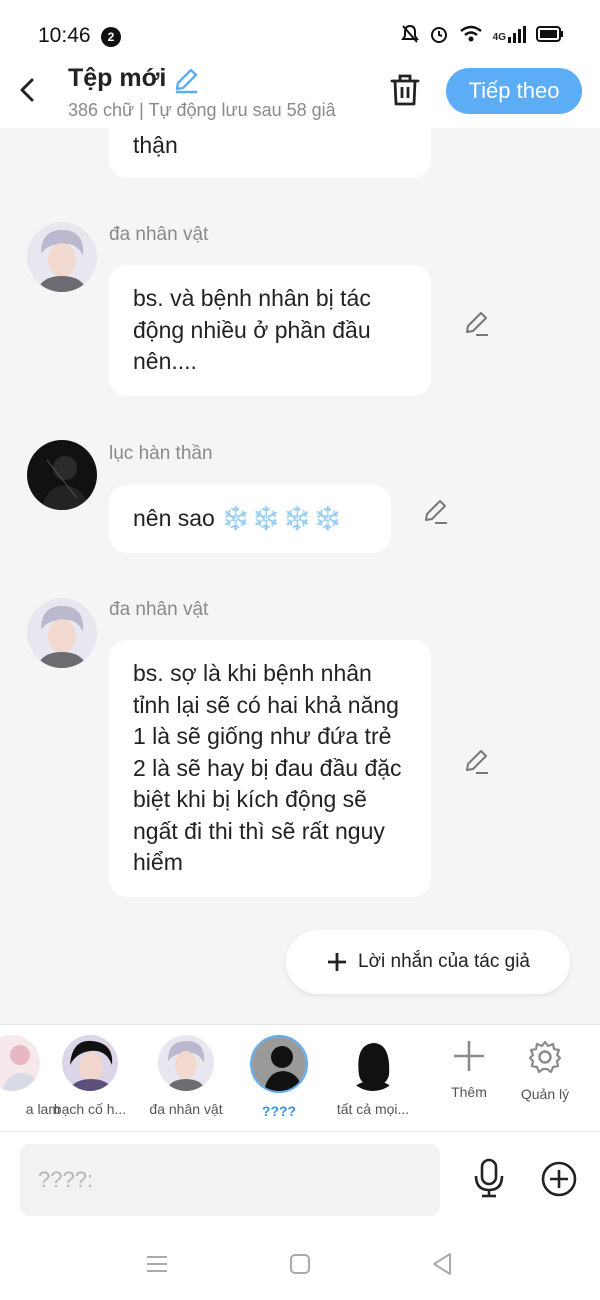 This screenshot has height=1300, width=600. I want to click on triangle-back-icon, so click(442, 1264).